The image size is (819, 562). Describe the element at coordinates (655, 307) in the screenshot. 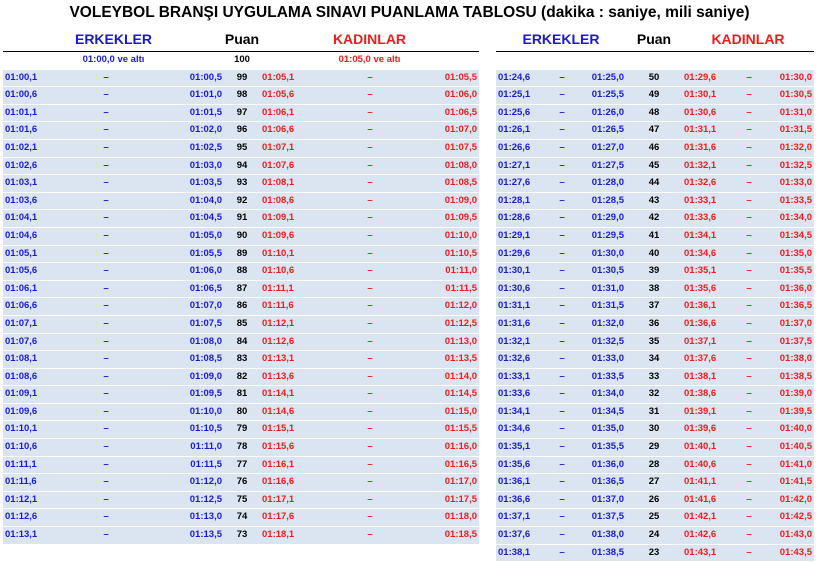

I see `table-row: 01:31,1 – 01:31,5 37 01:36,1 – 01:36,5` at that location.